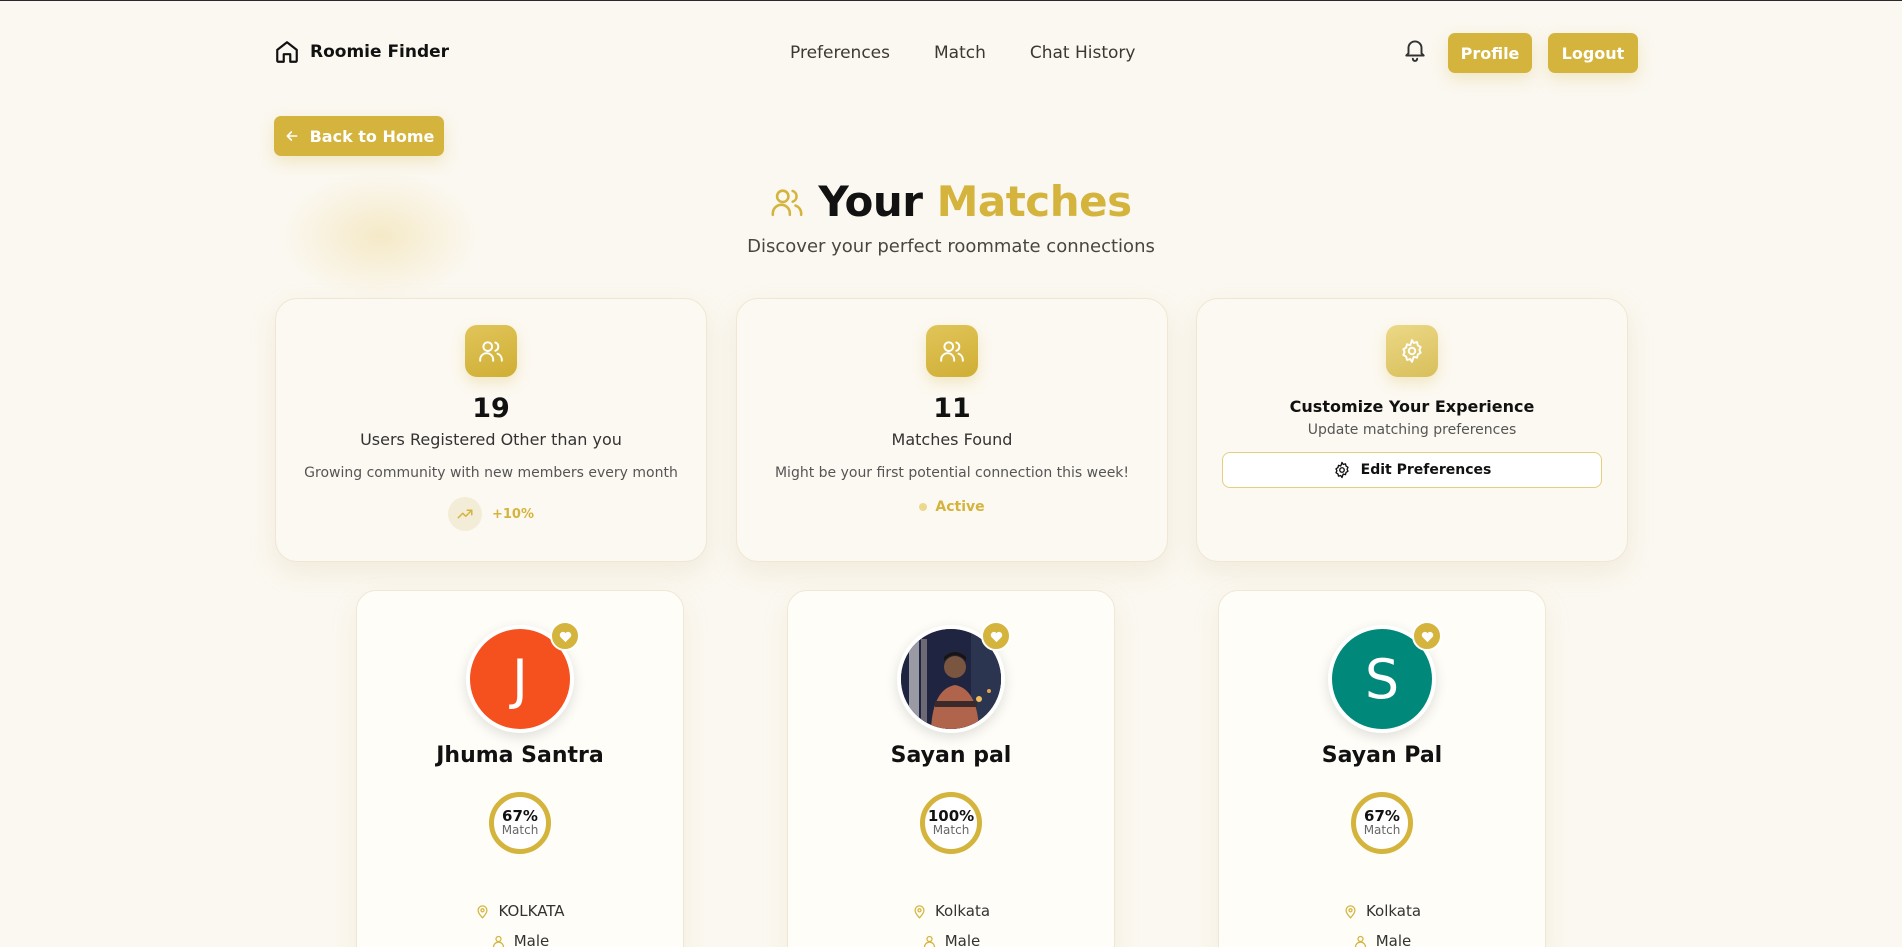 Image resolution: width=1902 pixels, height=947 pixels. What do you see at coordinates (952, 439) in the screenshot?
I see `stat-matches-label: Matches Found` at bounding box center [952, 439].